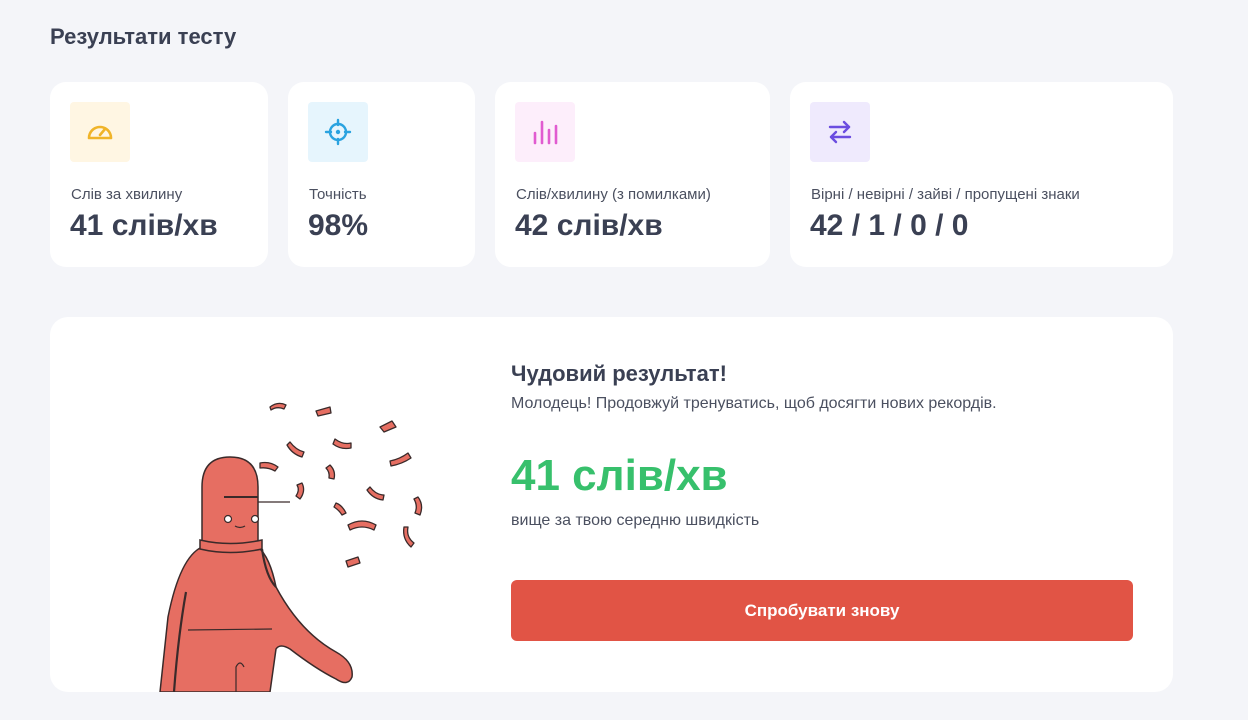  What do you see at coordinates (338, 194) in the screenshot?
I see `stat-label: Точність` at bounding box center [338, 194].